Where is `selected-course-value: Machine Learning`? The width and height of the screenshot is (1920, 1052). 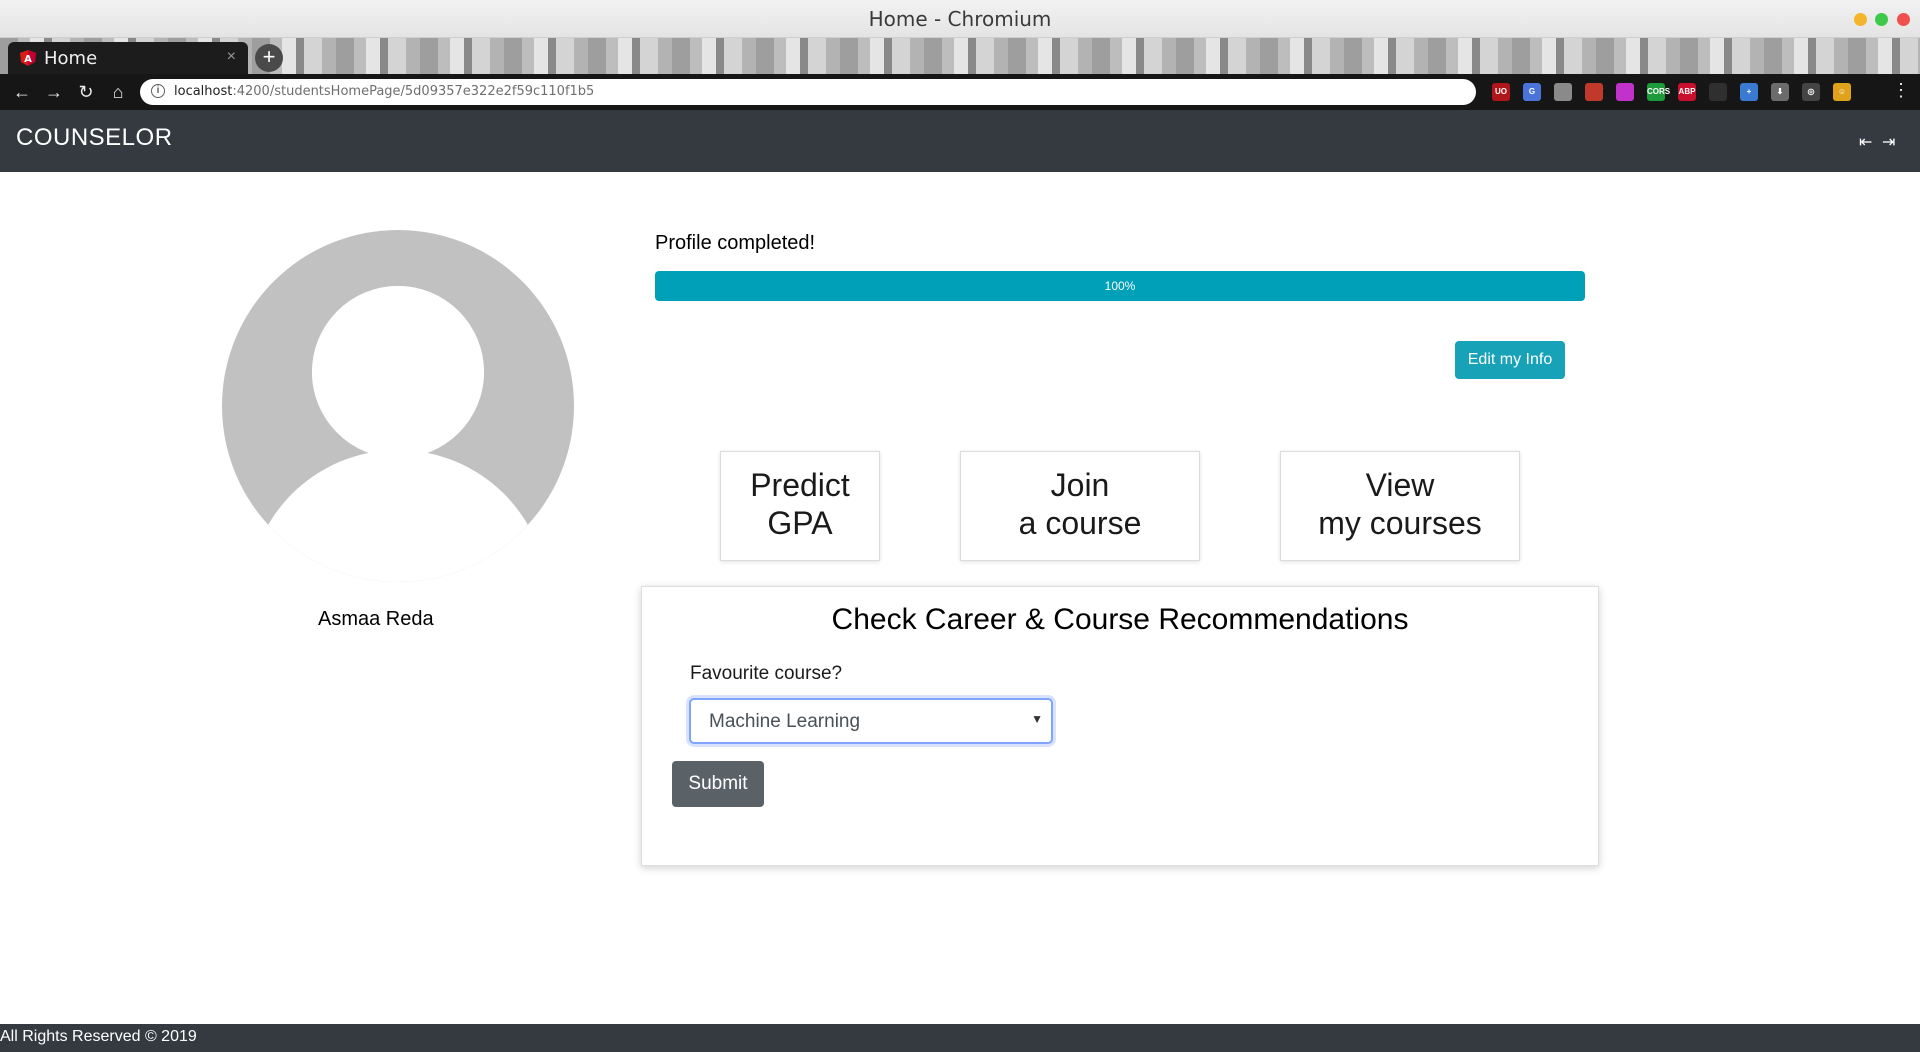 selected-course-value: Machine Learning is located at coordinates (785, 721).